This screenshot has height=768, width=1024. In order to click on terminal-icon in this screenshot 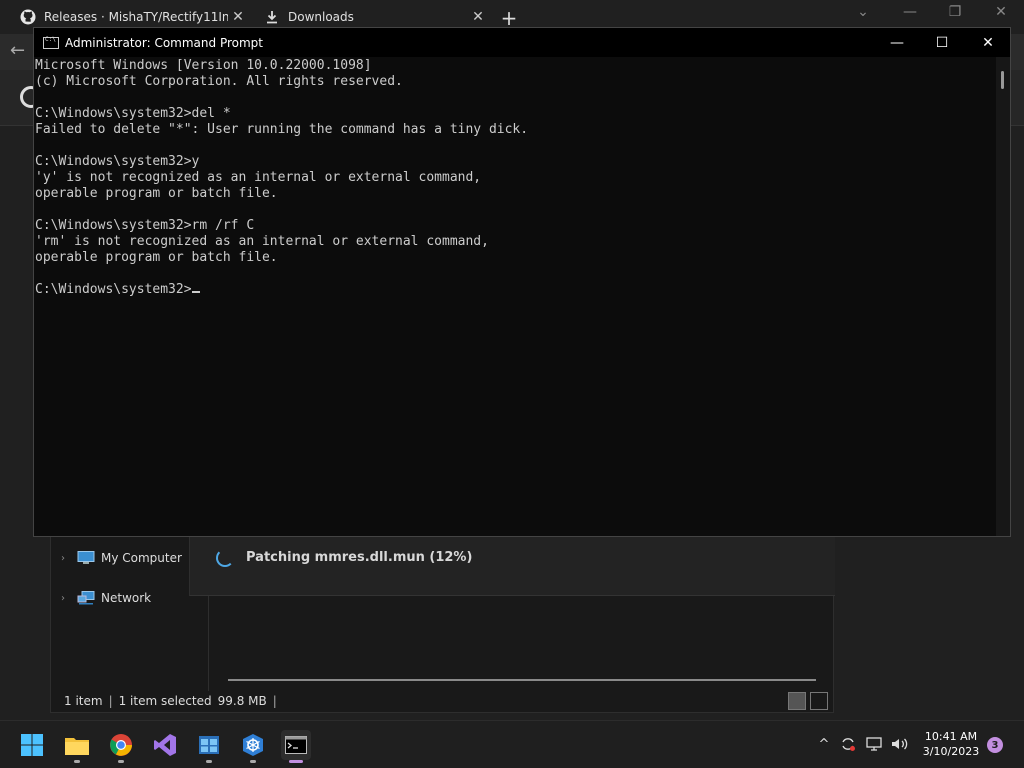, I will do `click(296, 745)`.